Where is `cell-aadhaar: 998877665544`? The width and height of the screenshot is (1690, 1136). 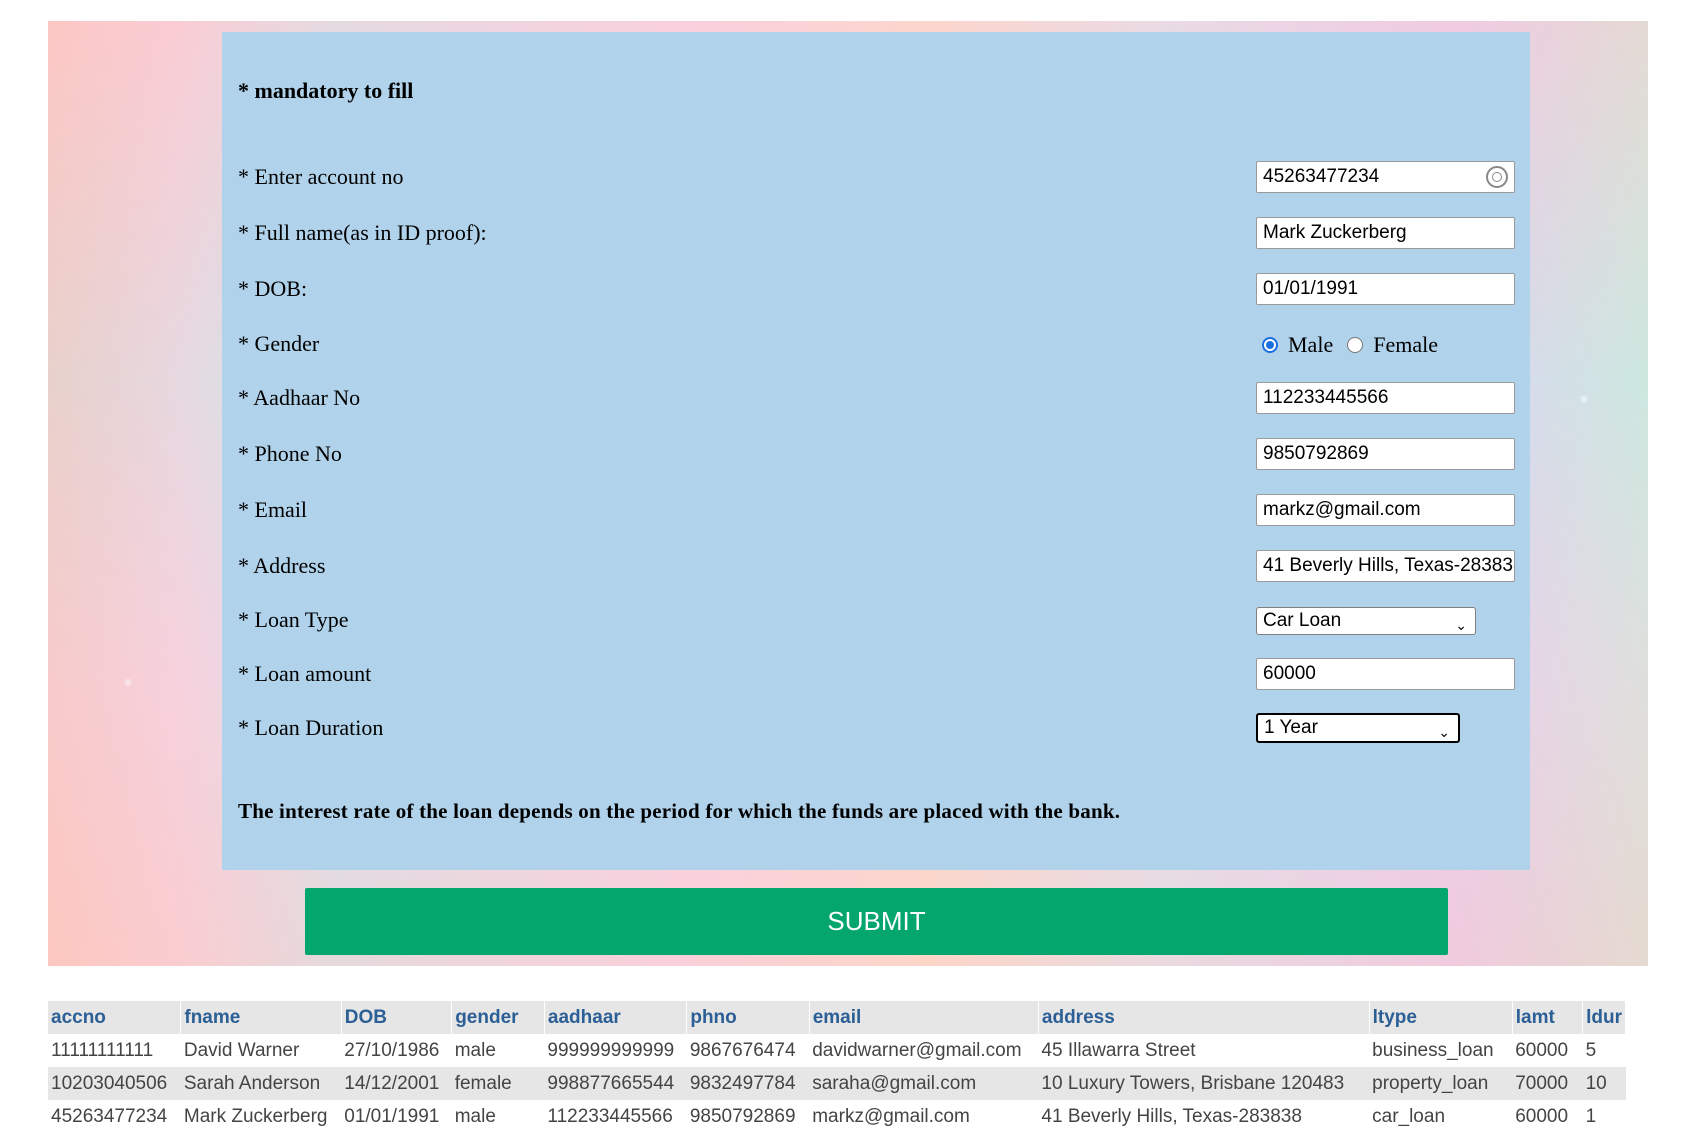
cell-aadhaar: 998877665544 is located at coordinates (615, 1083).